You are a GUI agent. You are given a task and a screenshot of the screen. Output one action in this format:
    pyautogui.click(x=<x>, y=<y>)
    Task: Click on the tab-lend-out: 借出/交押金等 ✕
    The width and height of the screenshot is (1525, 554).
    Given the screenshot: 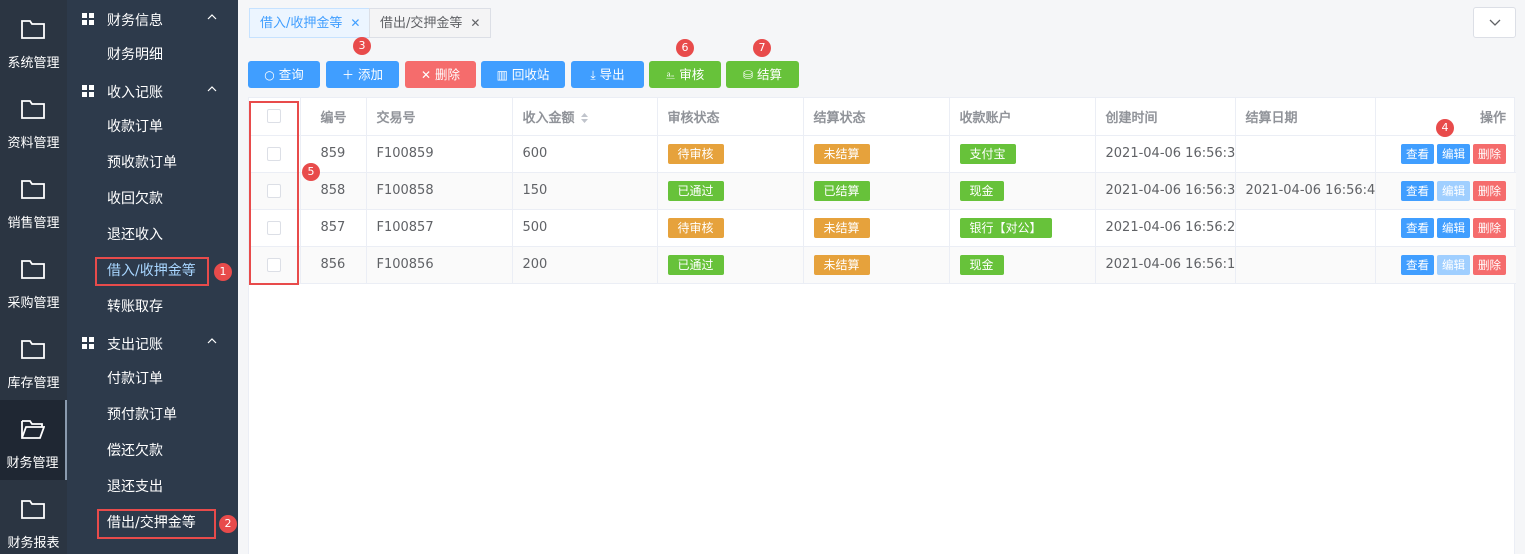 What is the action you would take?
    pyautogui.click(x=430, y=23)
    